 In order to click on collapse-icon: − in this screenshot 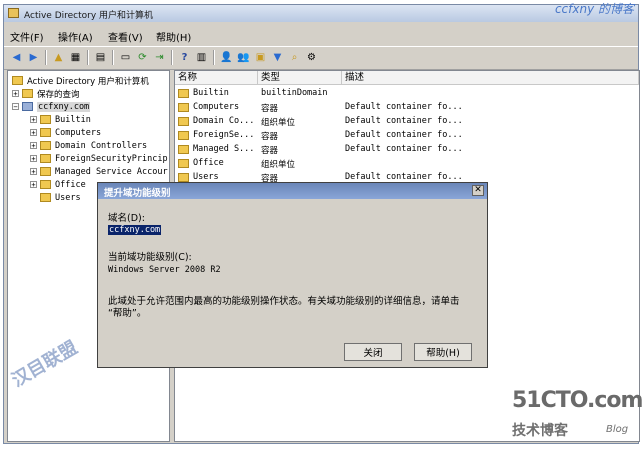, I will do `click(15, 107)`.